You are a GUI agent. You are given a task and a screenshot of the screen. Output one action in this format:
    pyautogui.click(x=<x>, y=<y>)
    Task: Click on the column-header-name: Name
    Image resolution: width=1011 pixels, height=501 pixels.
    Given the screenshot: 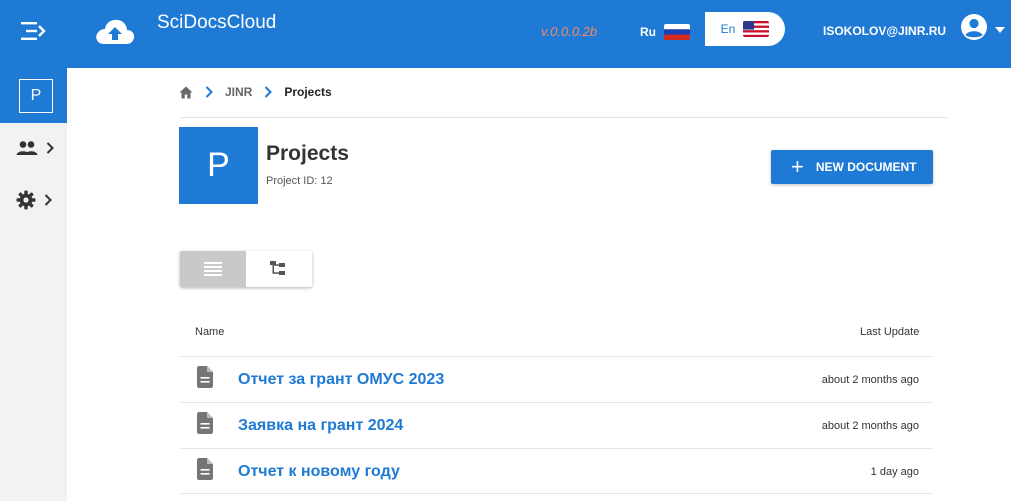 What is the action you would take?
    pyautogui.click(x=209, y=332)
    